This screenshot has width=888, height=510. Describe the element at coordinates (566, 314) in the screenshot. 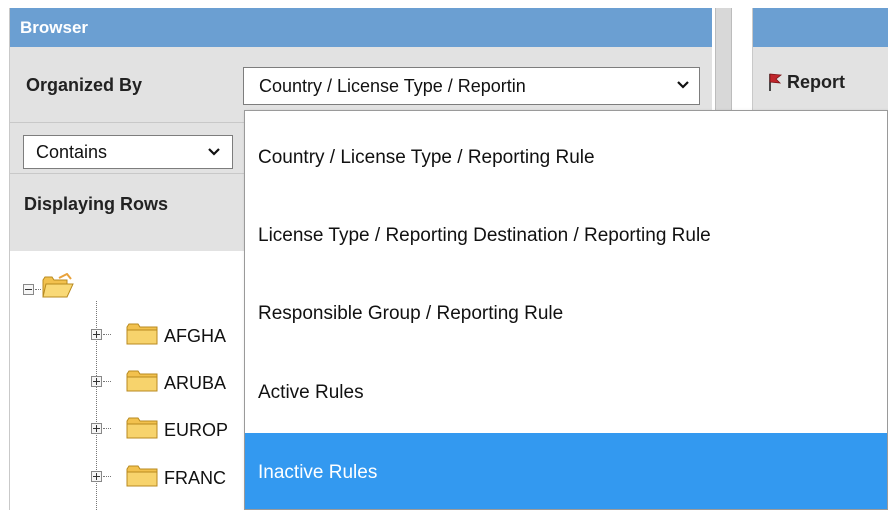

I see `dropdown-option: Responsible Group / Reporting Rule` at that location.